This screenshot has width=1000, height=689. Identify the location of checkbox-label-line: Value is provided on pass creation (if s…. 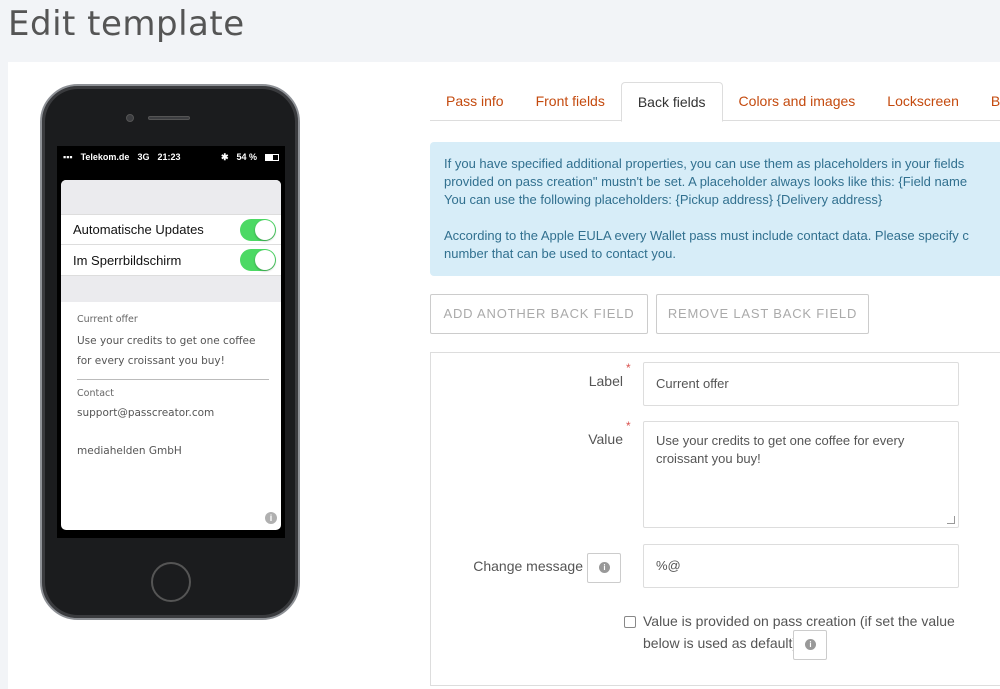
(799, 621).